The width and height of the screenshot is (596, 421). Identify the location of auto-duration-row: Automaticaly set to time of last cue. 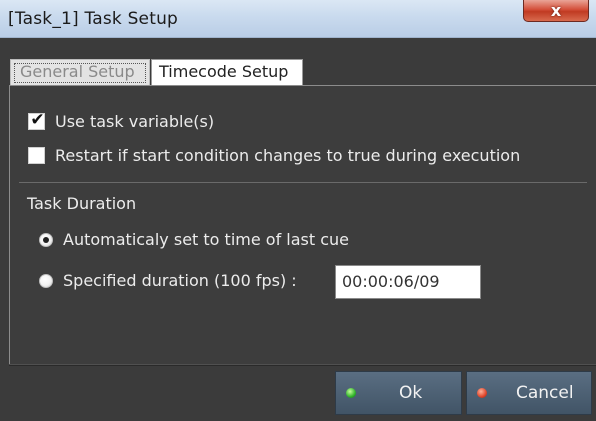
(194, 239).